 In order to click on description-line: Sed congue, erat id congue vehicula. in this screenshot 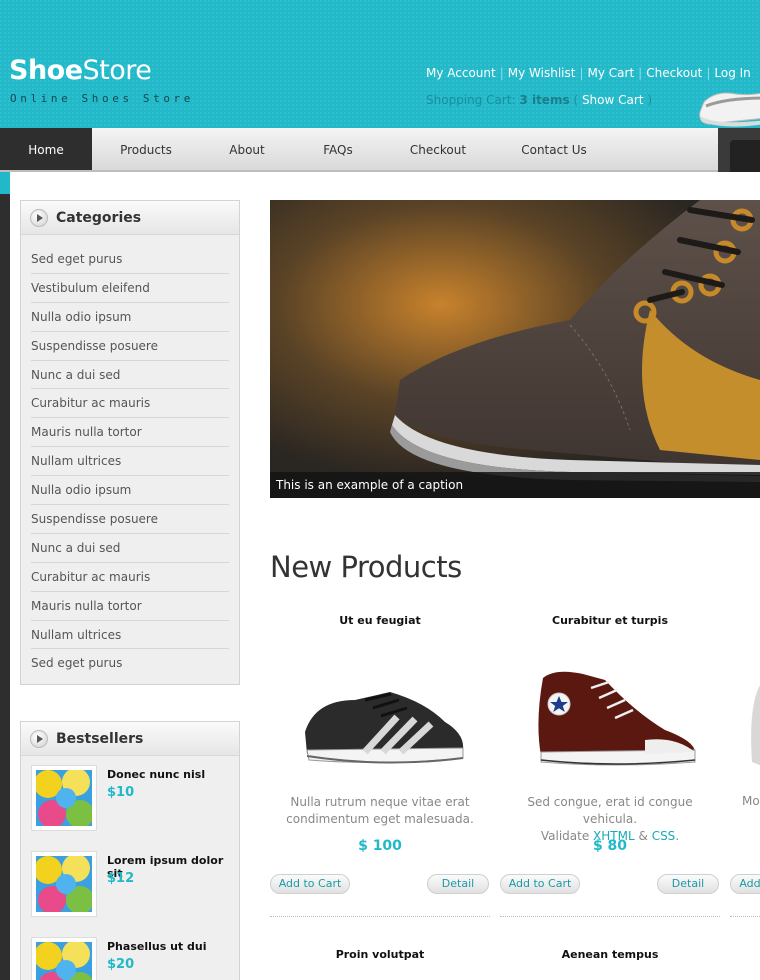, I will do `click(610, 810)`.